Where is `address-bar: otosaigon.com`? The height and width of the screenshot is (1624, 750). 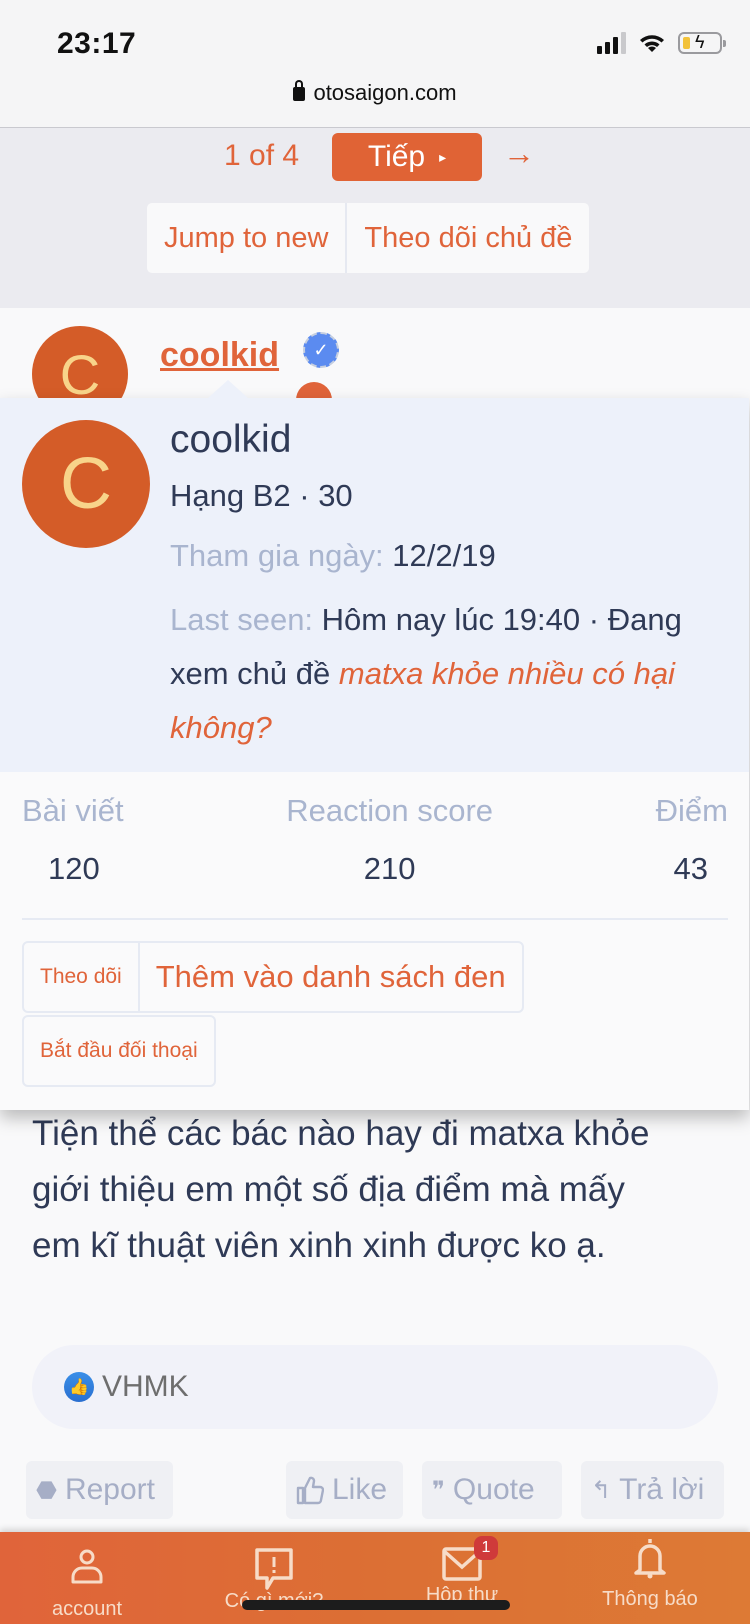
address-bar: otosaigon.com is located at coordinates (375, 93).